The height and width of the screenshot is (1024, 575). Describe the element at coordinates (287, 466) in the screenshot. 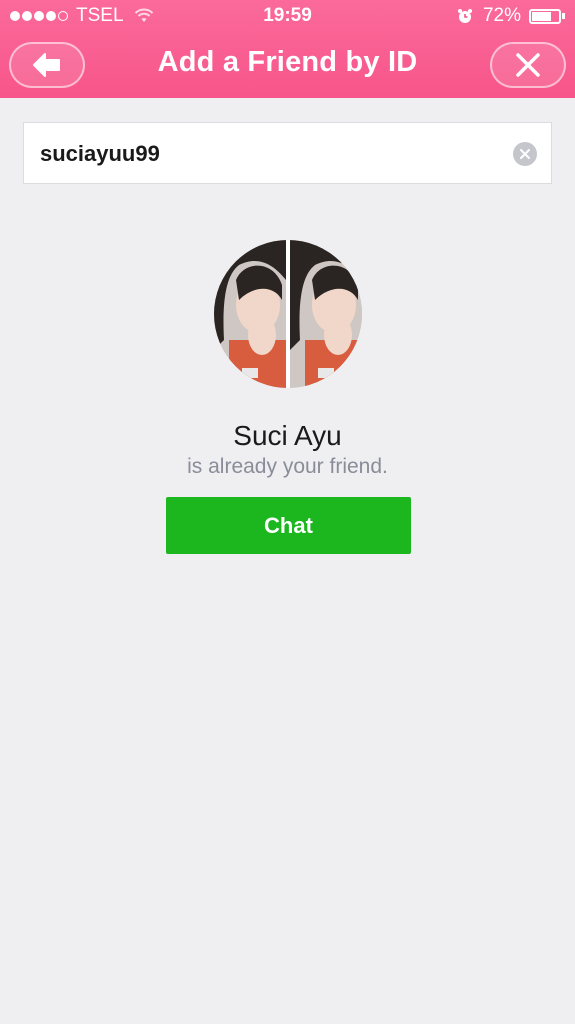

I see `friend-status-text: is already your friend.` at that location.